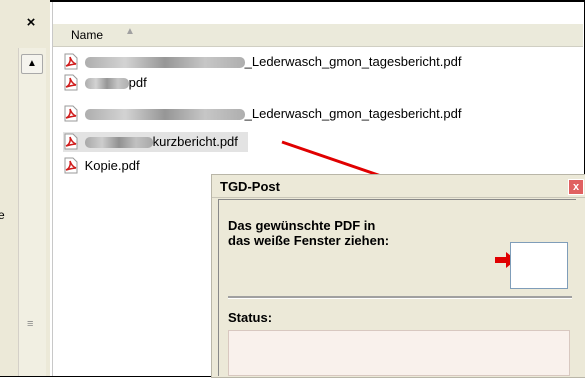 Image resolution: width=585 pixels, height=378 pixels. I want to click on close-icon: x, so click(576, 187).